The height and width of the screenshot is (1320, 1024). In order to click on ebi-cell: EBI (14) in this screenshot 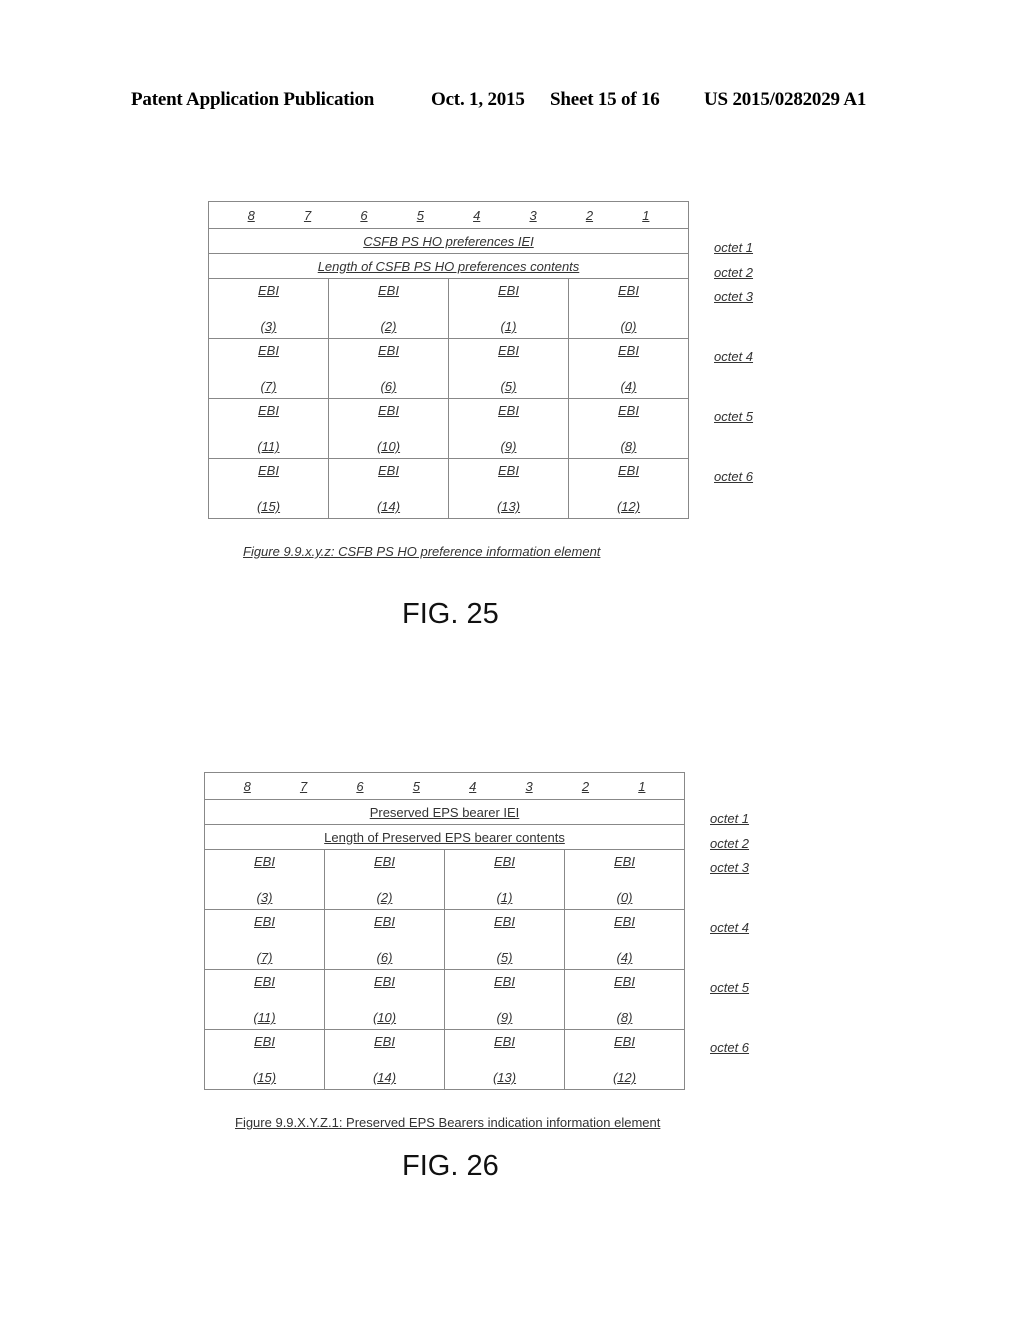, I will do `click(384, 1059)`.